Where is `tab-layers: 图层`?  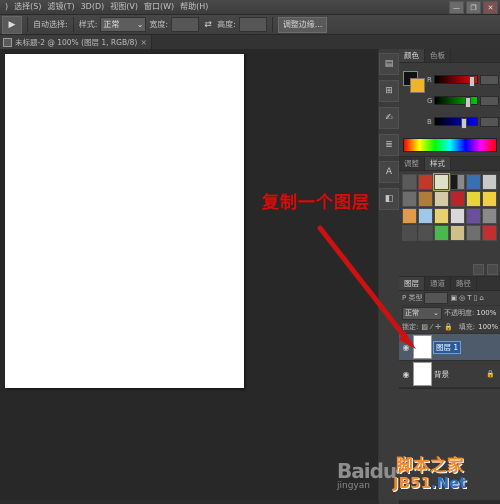 tab-layers: 图层 is located at coordinates (412, 283).